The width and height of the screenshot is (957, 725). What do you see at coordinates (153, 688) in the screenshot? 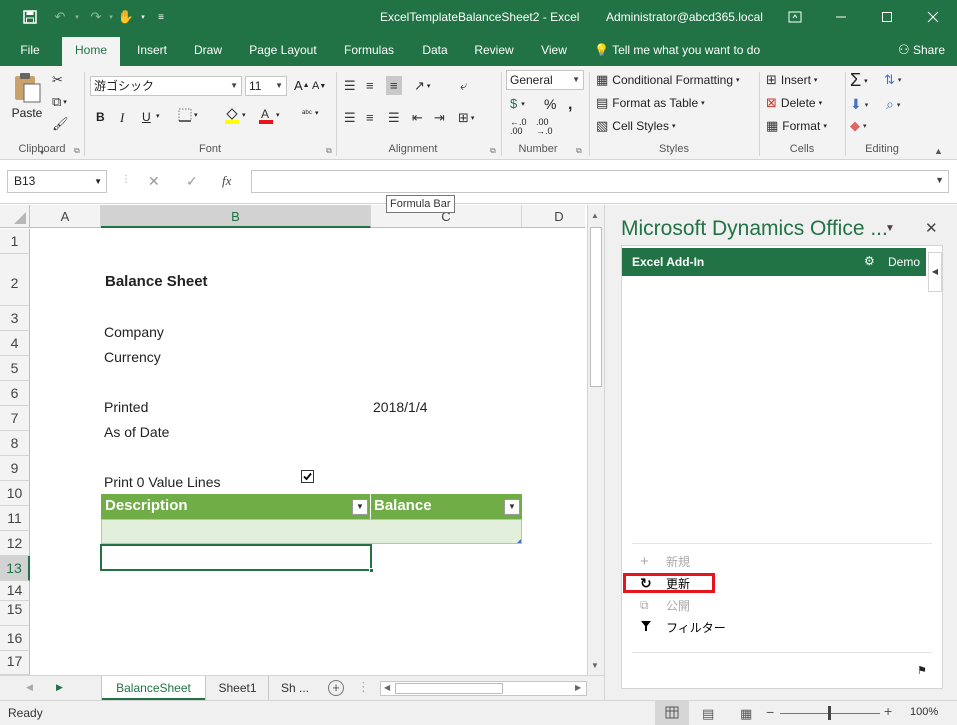
I see `sheet-tab-balancesheet: BalanceSheet` at bounding box center [153, 688].